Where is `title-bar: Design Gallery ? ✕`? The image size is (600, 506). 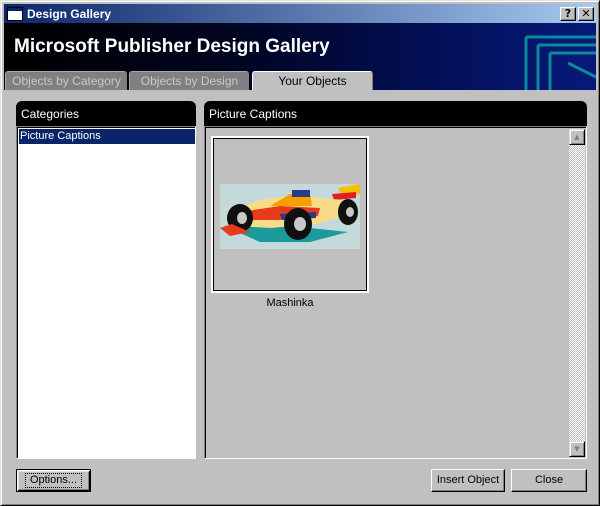 title-bar: Design Gallery ? ✕ is located at coordinates (300, 13).